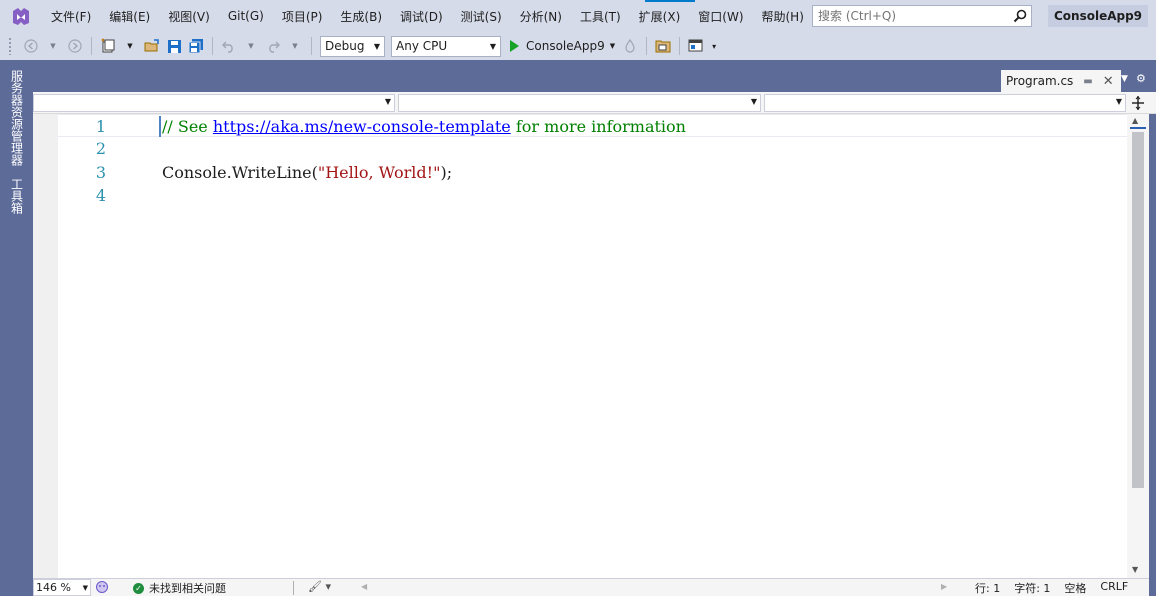 The height and width of the screenshot is (596, 1156). I want to click on save-icon, so click(174, 46).